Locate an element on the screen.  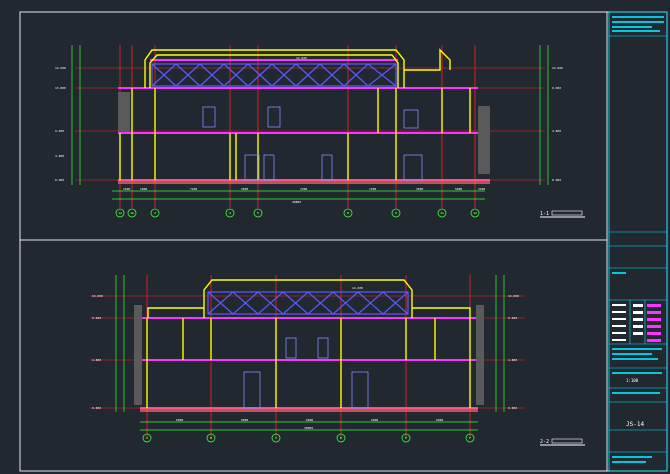
section-1-grid-labels: 1a 1b 2 4 5 8 9 11 12 is located at coordinates (297, 213).